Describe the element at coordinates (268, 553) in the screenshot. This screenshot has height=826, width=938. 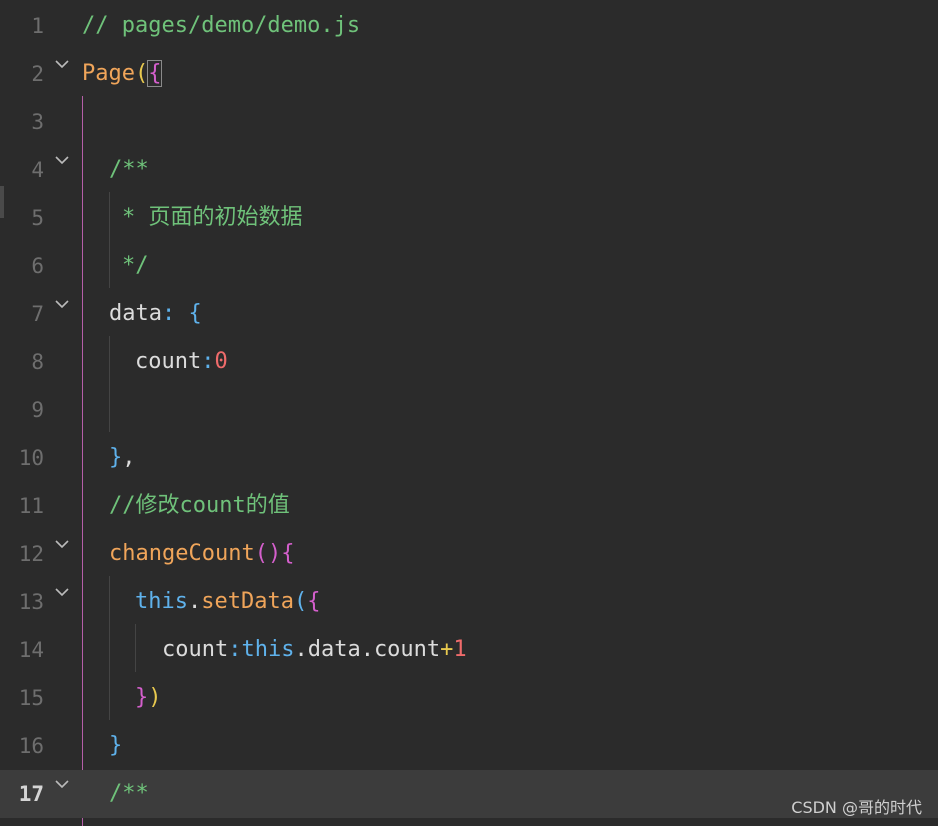
I see `parens: ()` at that location.